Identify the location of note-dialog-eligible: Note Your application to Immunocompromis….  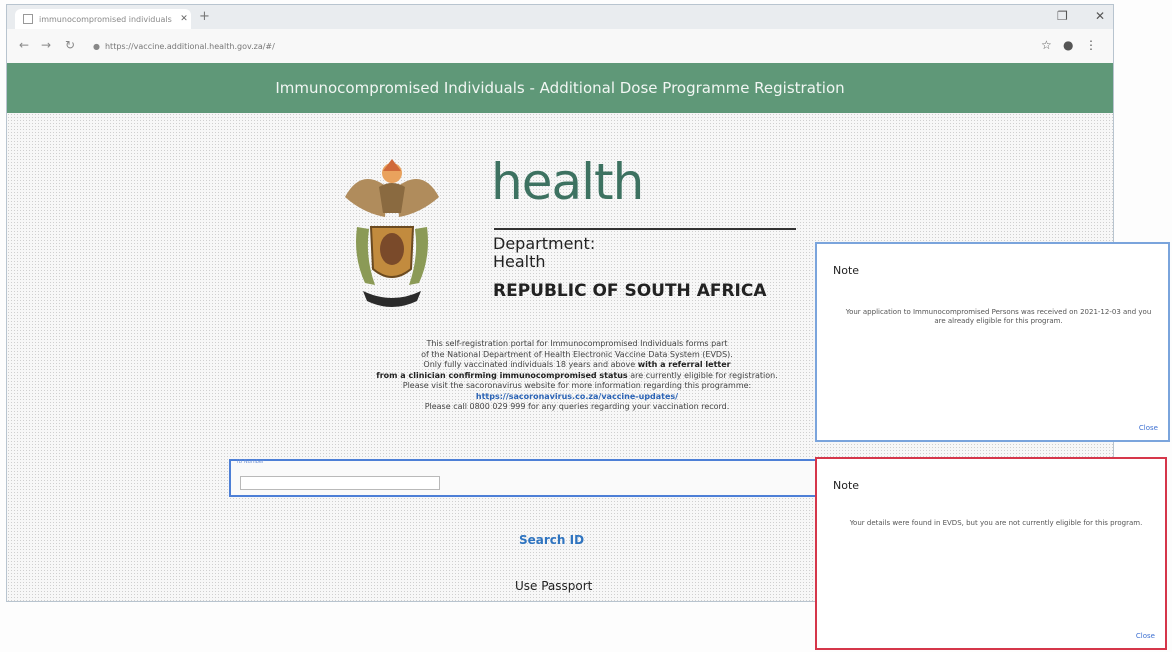
(992, 342).